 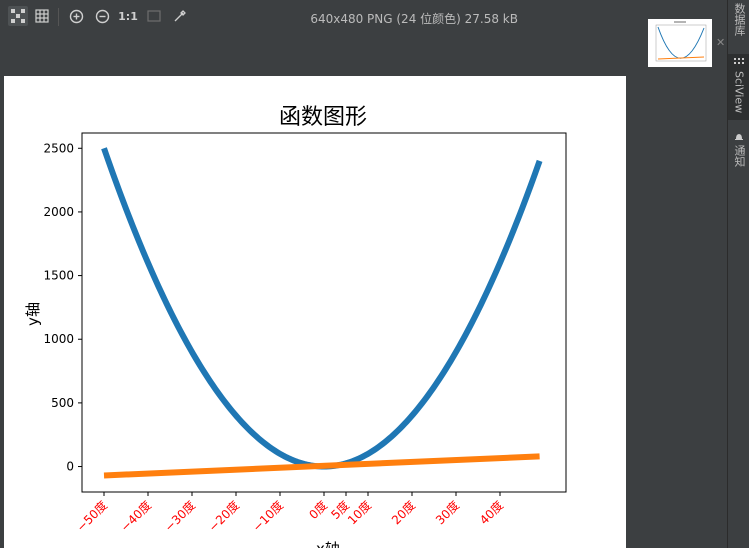 I want to click on x-tick-label: 40度, so click(x=491, y=513).